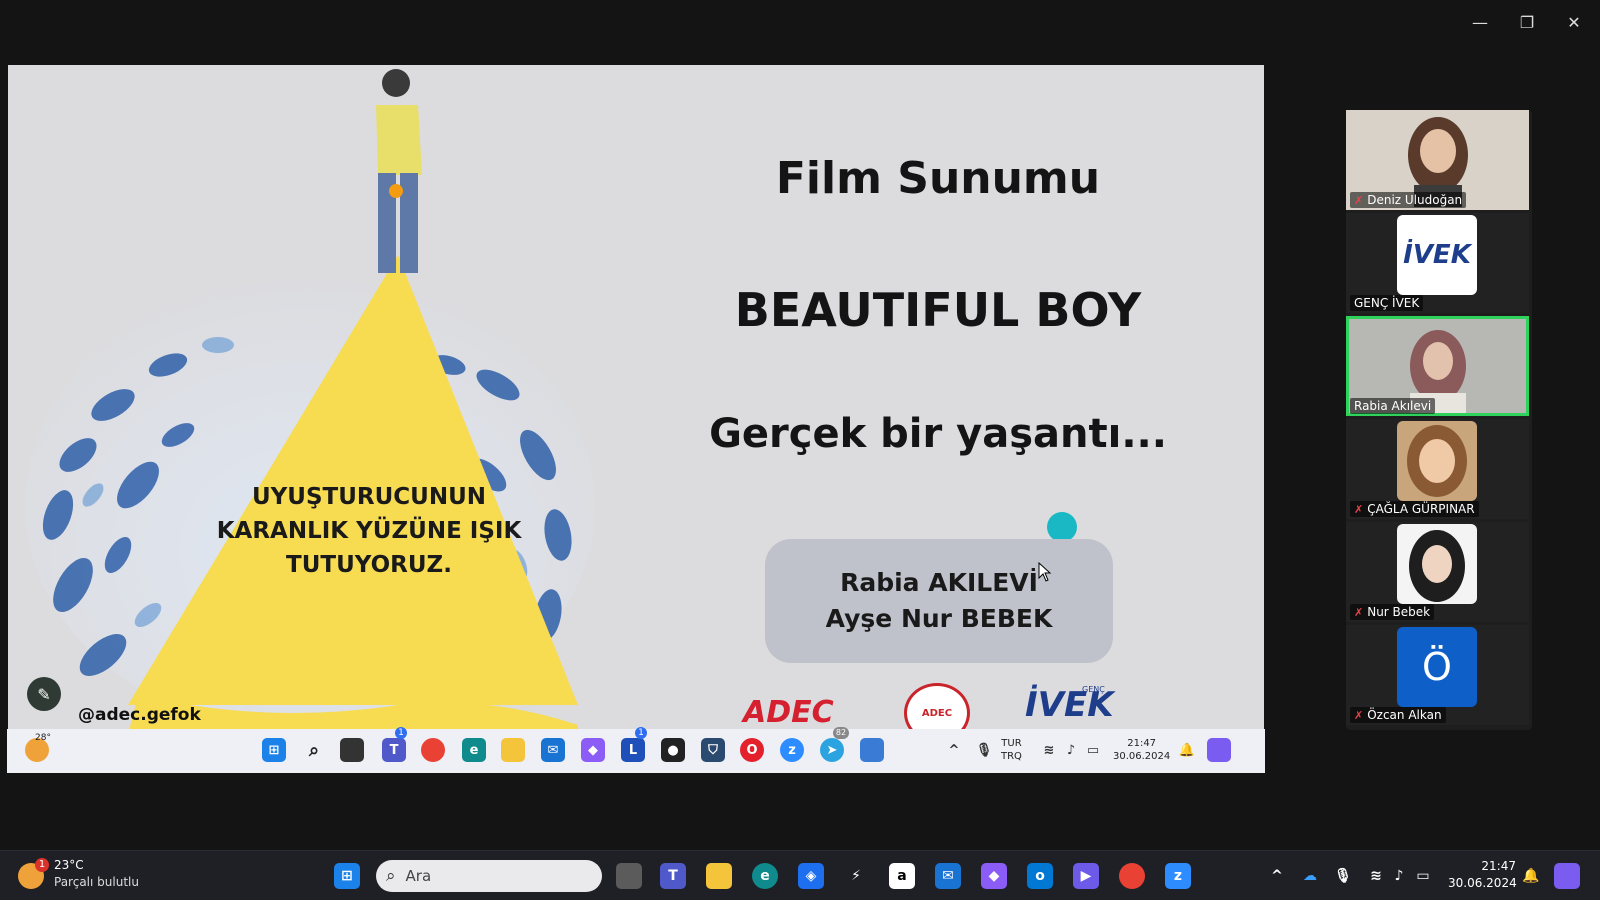  Describe the element at coordinates (1482, 875) in the screenshot. I see `local-clock: 21:47 30.06.2024` at that location.